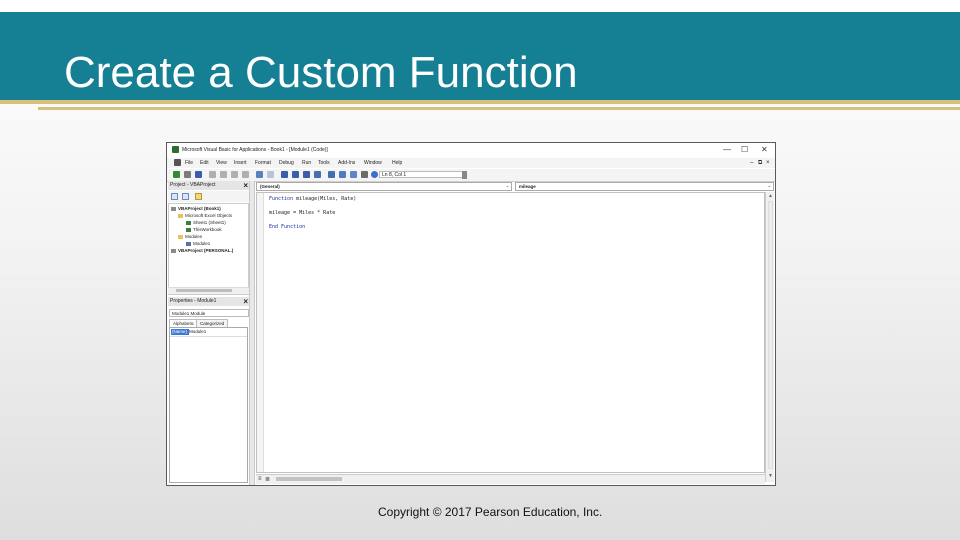 Image resolution: width=960 pixels, height=540 pixels. Describe the element at coordinates (252, 333) in the screenshot. I see `pane-splitter` at that location.